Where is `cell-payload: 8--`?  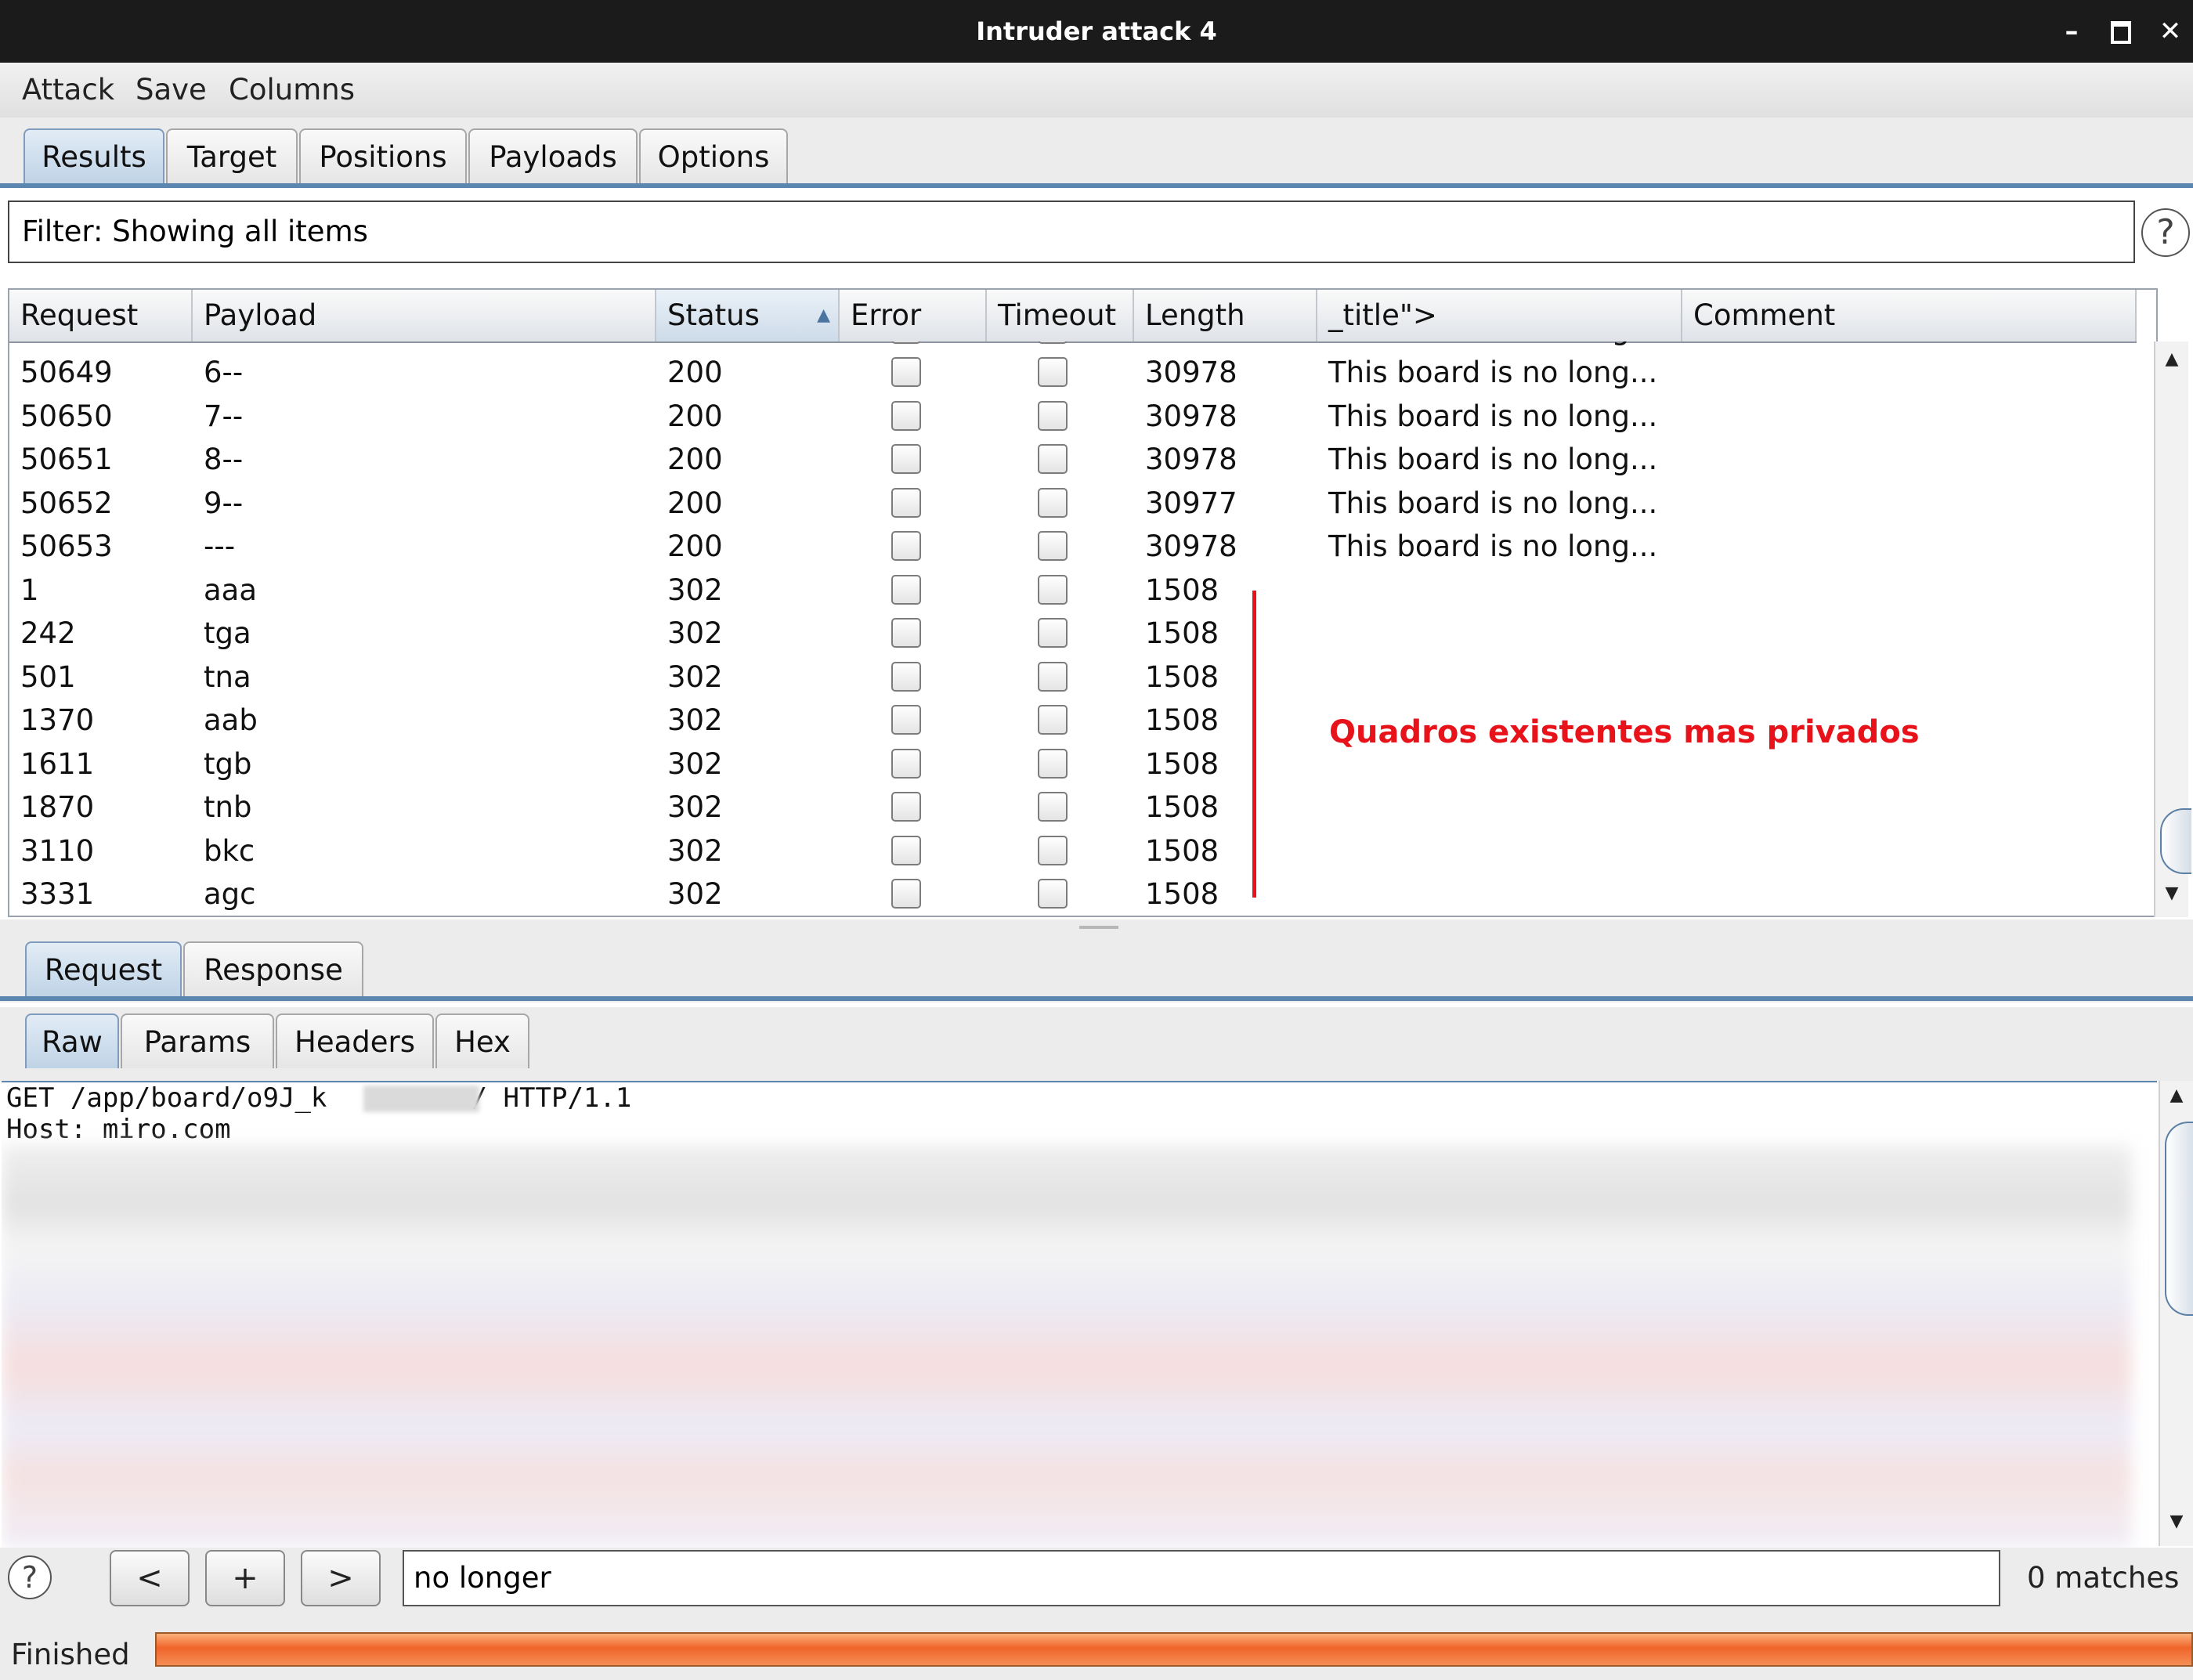 cell-payload: 8-- is located at coordinates (224, 459).